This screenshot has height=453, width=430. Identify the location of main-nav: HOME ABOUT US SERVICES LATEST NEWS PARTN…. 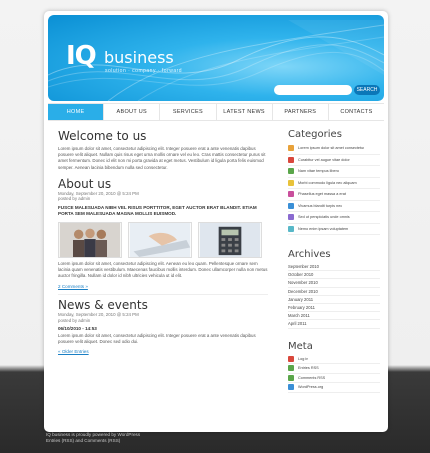
(216, 112).